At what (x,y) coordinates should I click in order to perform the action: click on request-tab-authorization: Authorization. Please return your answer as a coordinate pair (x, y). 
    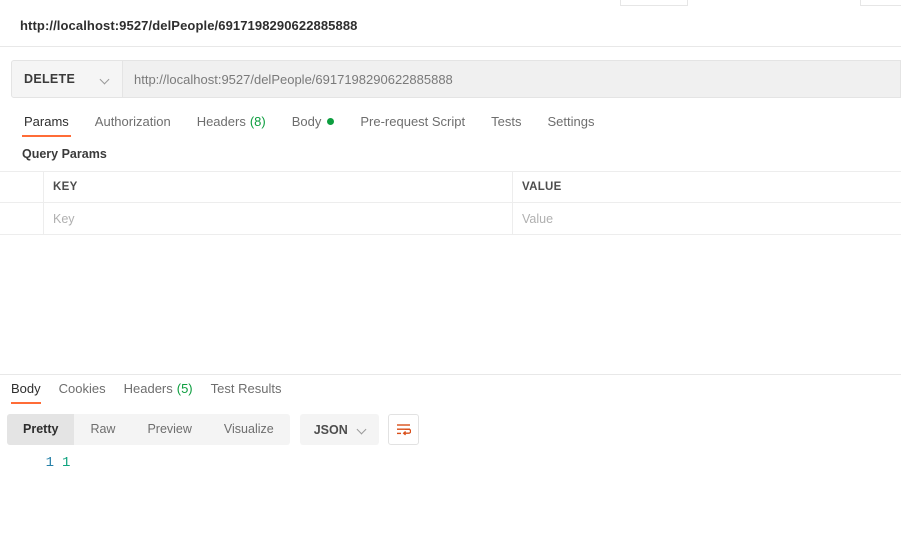
    Looking at the image, I should click on (133, 125).